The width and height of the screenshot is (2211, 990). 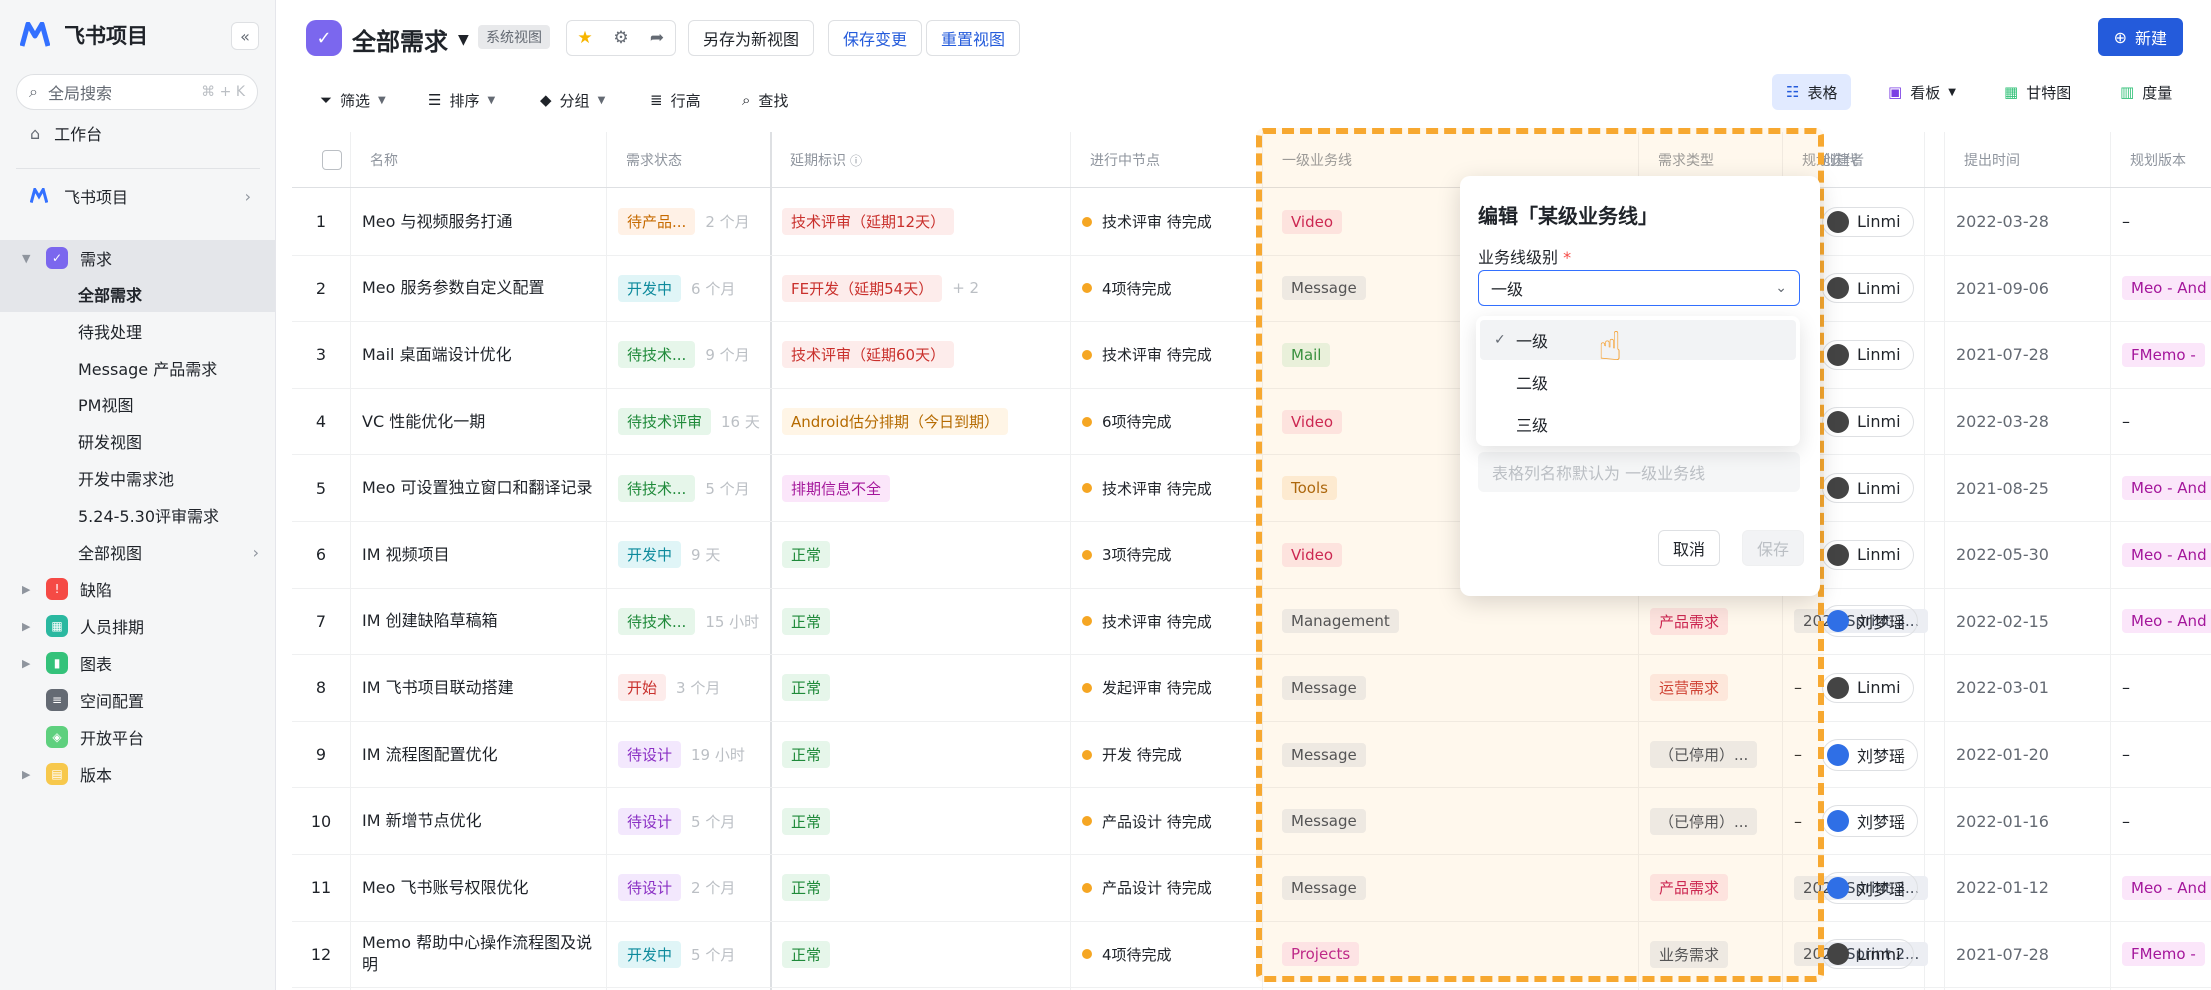 What do you see at coordinates (2027, 622) in the screenshot?
I see `date-cell: 2022-02-15` at bounding box center [2027, 622].